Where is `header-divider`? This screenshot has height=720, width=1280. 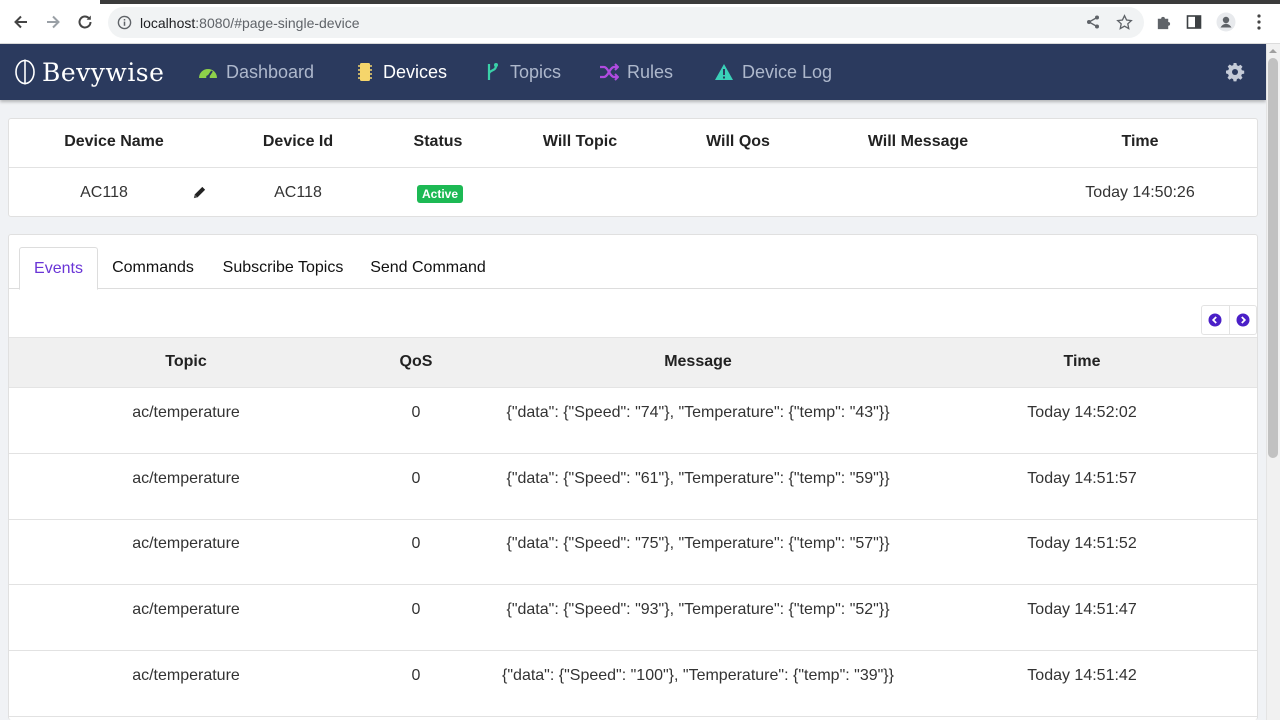
header-divider is located at coordinates (633, 167).